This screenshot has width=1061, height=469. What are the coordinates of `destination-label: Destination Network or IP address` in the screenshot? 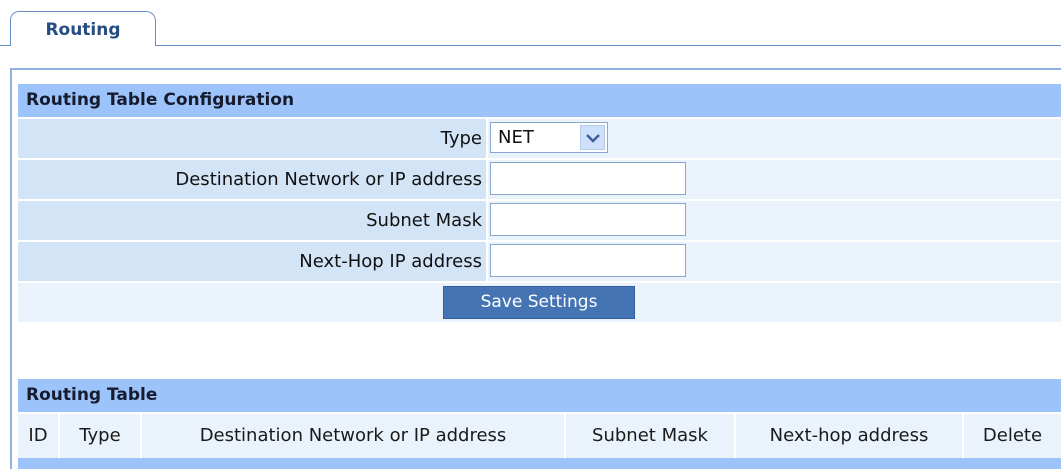 It's located at (252, 179).